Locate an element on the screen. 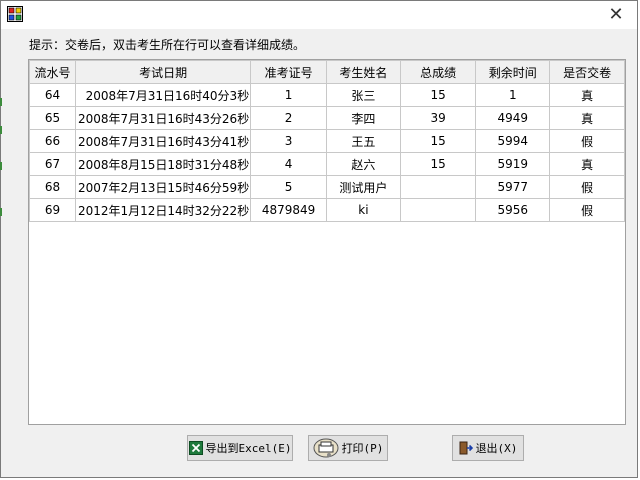 The image size is (640, 480). printer-icon is located at coordinates (326, 448).